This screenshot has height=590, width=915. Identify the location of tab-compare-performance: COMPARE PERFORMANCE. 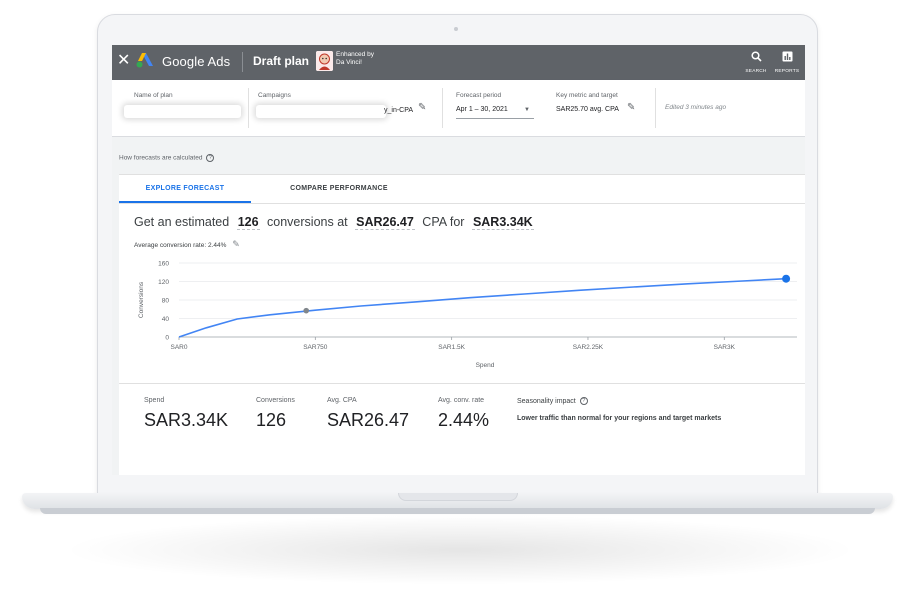
(339, 189).